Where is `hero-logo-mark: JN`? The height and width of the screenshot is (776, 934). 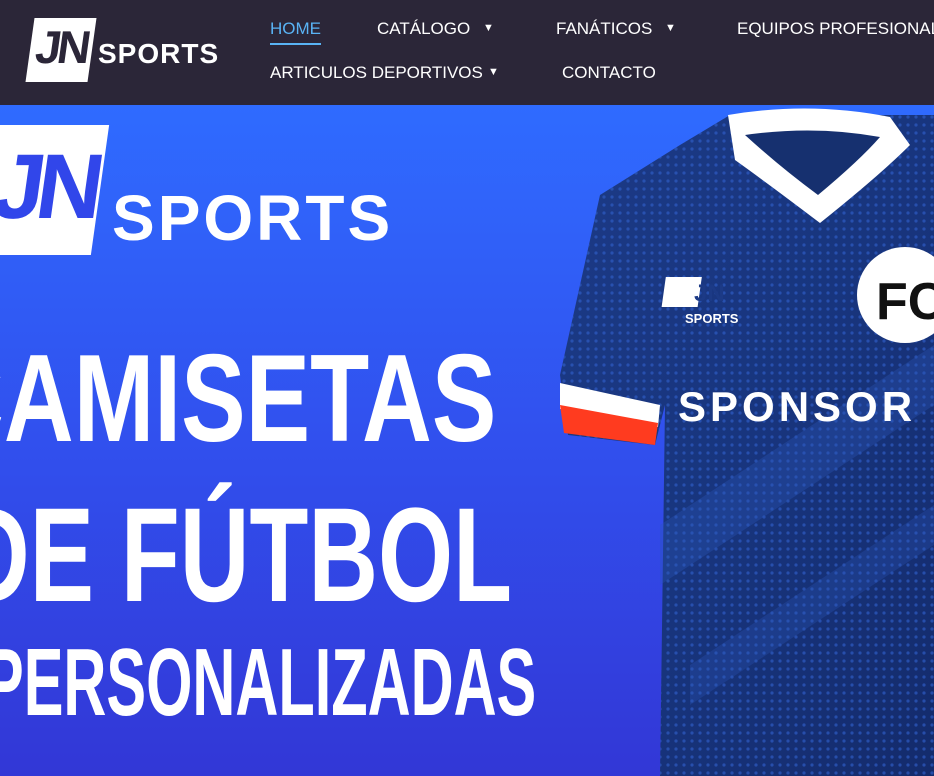 hero-logo-mark: JN is located at coordinates (51, 187).